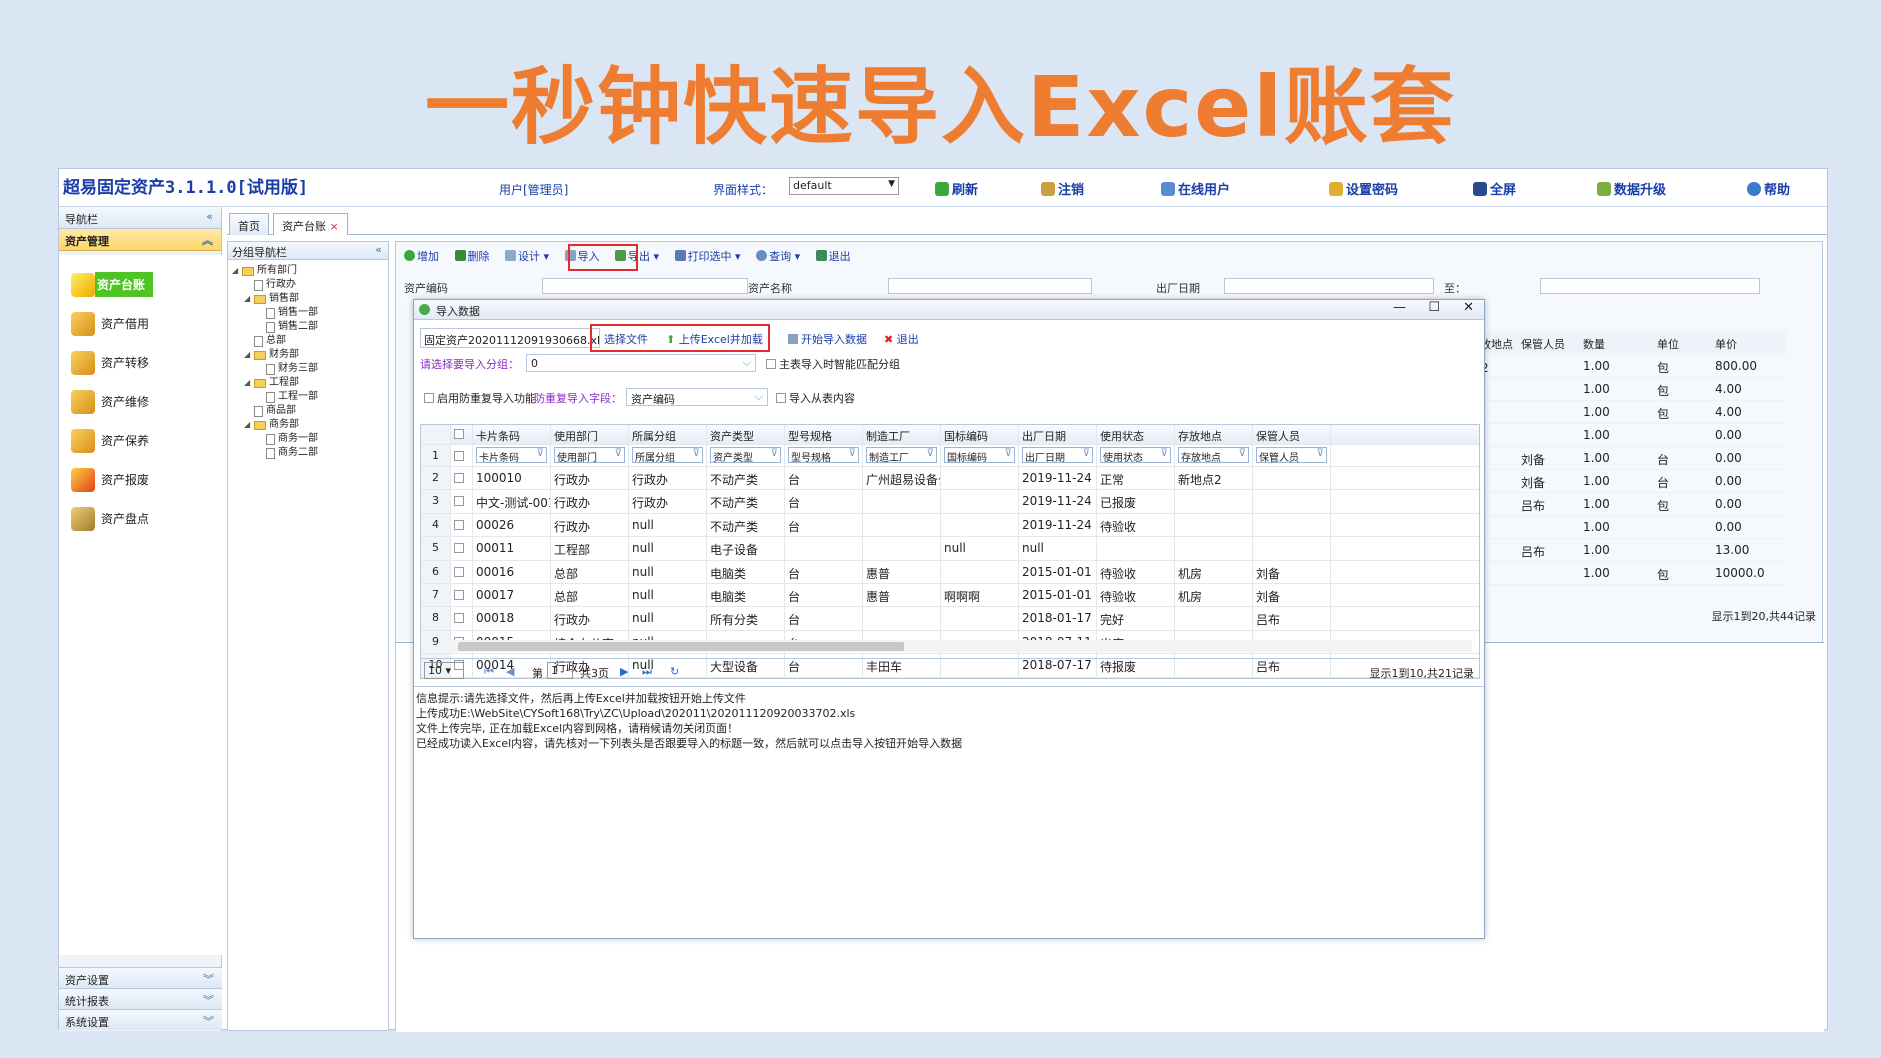 This screenshot has width=1881, height=1058. Describe the element at coordinates (1626, 366) in the screenshot. I see `table-row: 点21.00包800.00` at that location.